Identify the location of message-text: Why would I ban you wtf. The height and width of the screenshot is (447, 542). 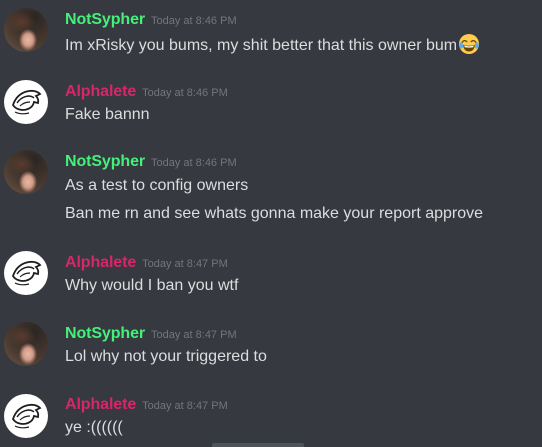
(152, 285).